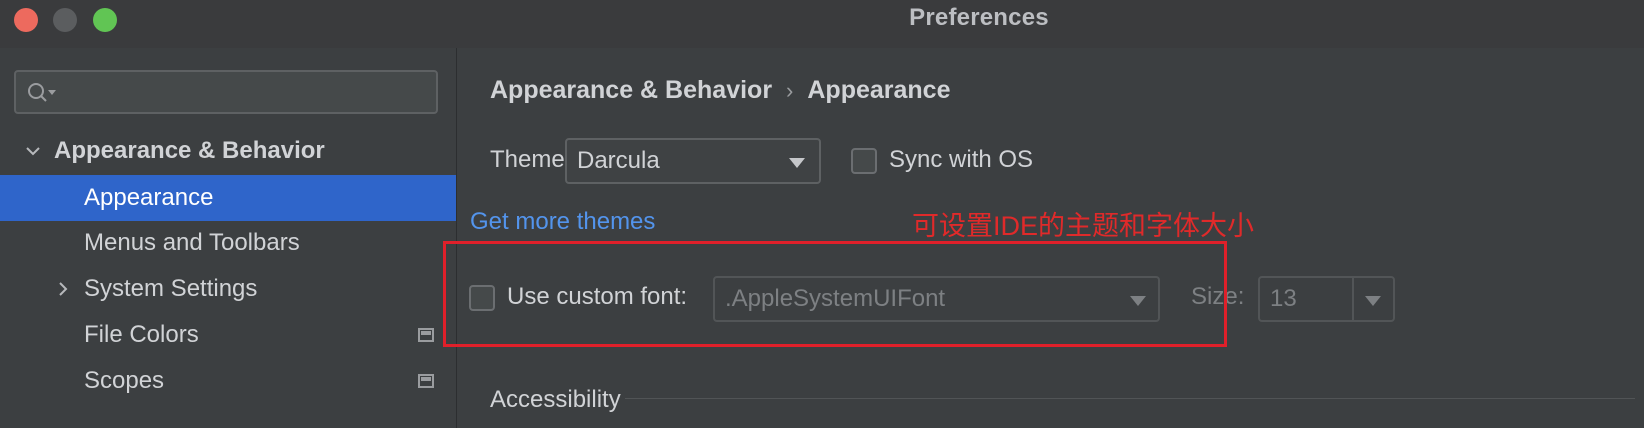 The height and width of the screenshot is (428, 1644). What do you see at coordinates (228, 335) in the screenshot?
I see `sidebar-item-file-colors: File Colors` at bounding box center [228, 335].